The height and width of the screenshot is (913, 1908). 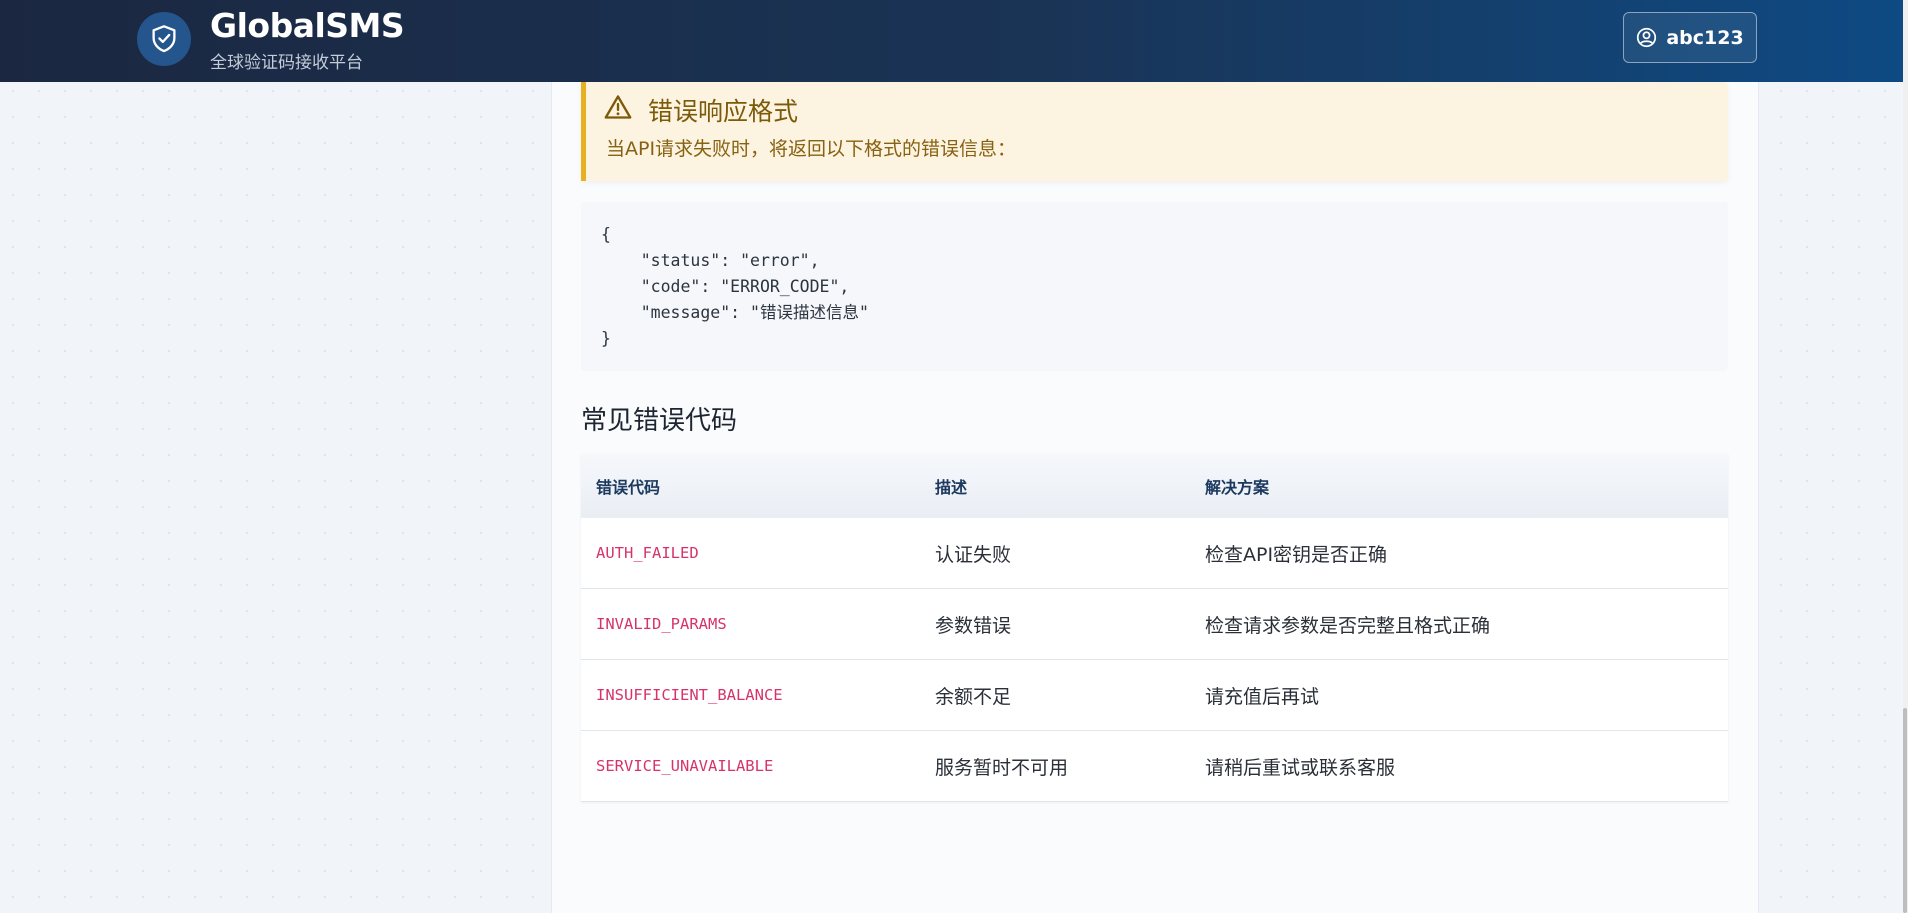 I want to click on column-header-code: 错误代码, so click(x=628, y=487).